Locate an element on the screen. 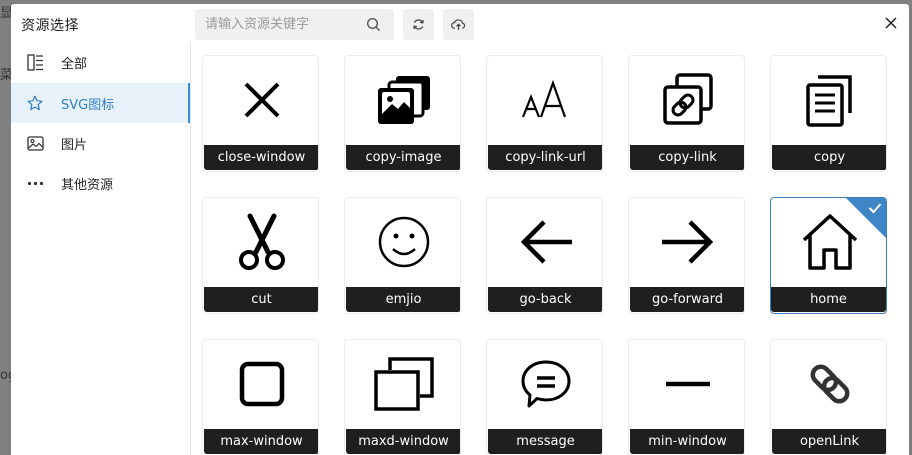 This screenshot has width=912, height=455. icon-card-label: go-forward is located at coordinates (687, 299).